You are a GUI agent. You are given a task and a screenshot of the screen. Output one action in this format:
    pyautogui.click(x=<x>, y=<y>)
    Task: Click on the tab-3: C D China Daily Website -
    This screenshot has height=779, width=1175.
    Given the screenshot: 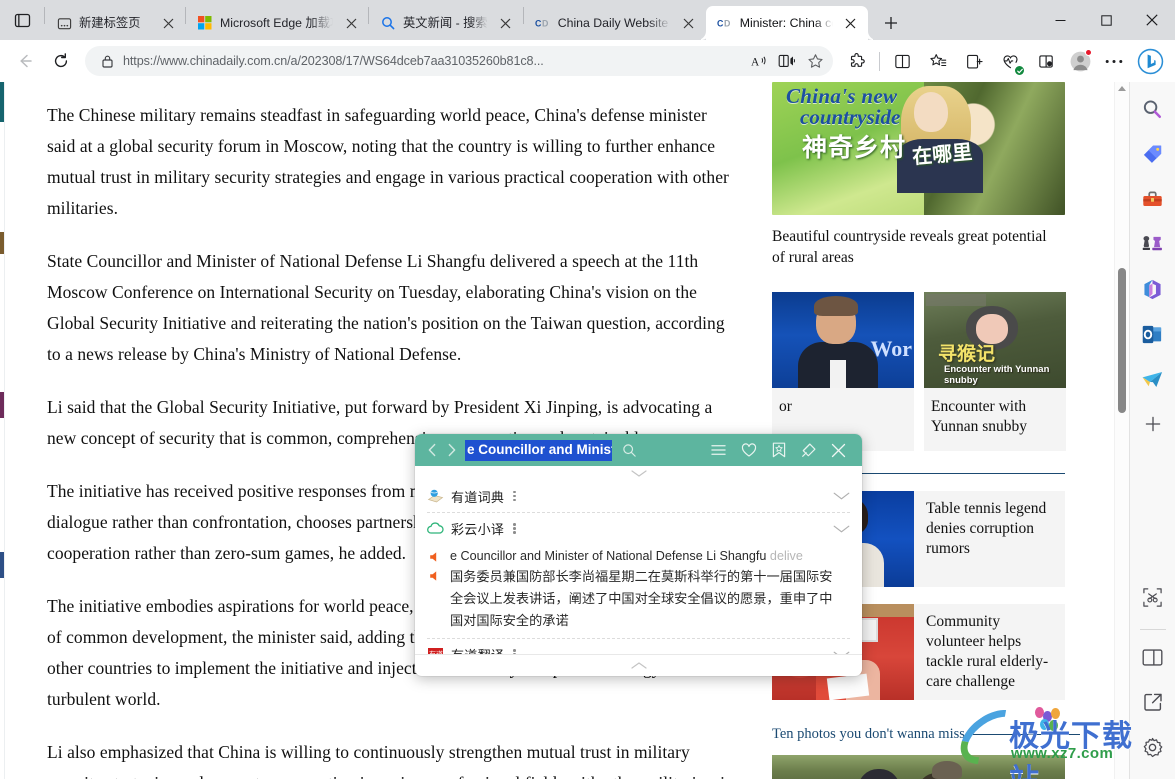 What is the action you would take?
    pyautogui.click(x=615, y=23)
    